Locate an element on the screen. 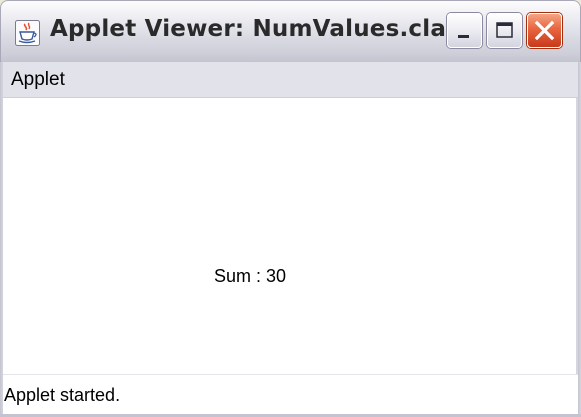 The image size is (581, 417). maximize-button is located at coordinates (504, 30).